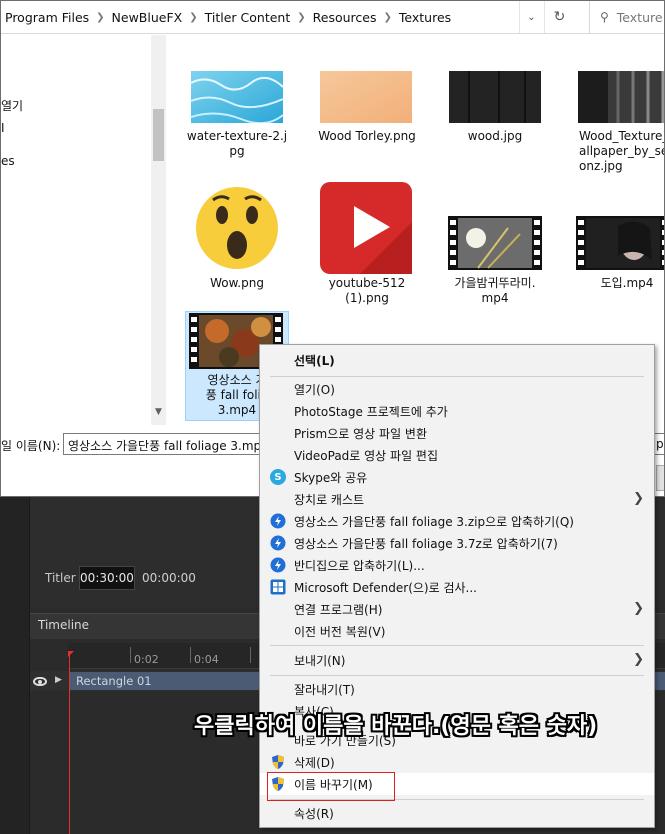 This screenshot has height=834, width=665. What do you see at coordinates (331, 477) in the screenshot?
I see `menu-item-label: Skype와 공유` at bounding box center [331, 477].